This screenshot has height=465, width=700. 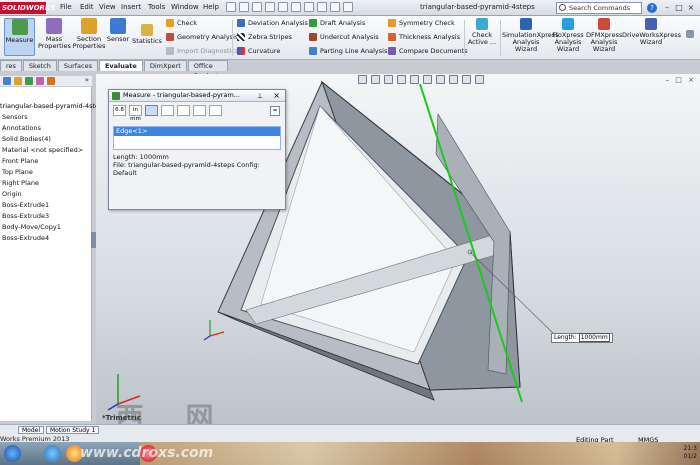 What do you see at coordinates (131, 7) in the screenshot?
I see `menu-insert: Insert` at bounding box center [131, 7].